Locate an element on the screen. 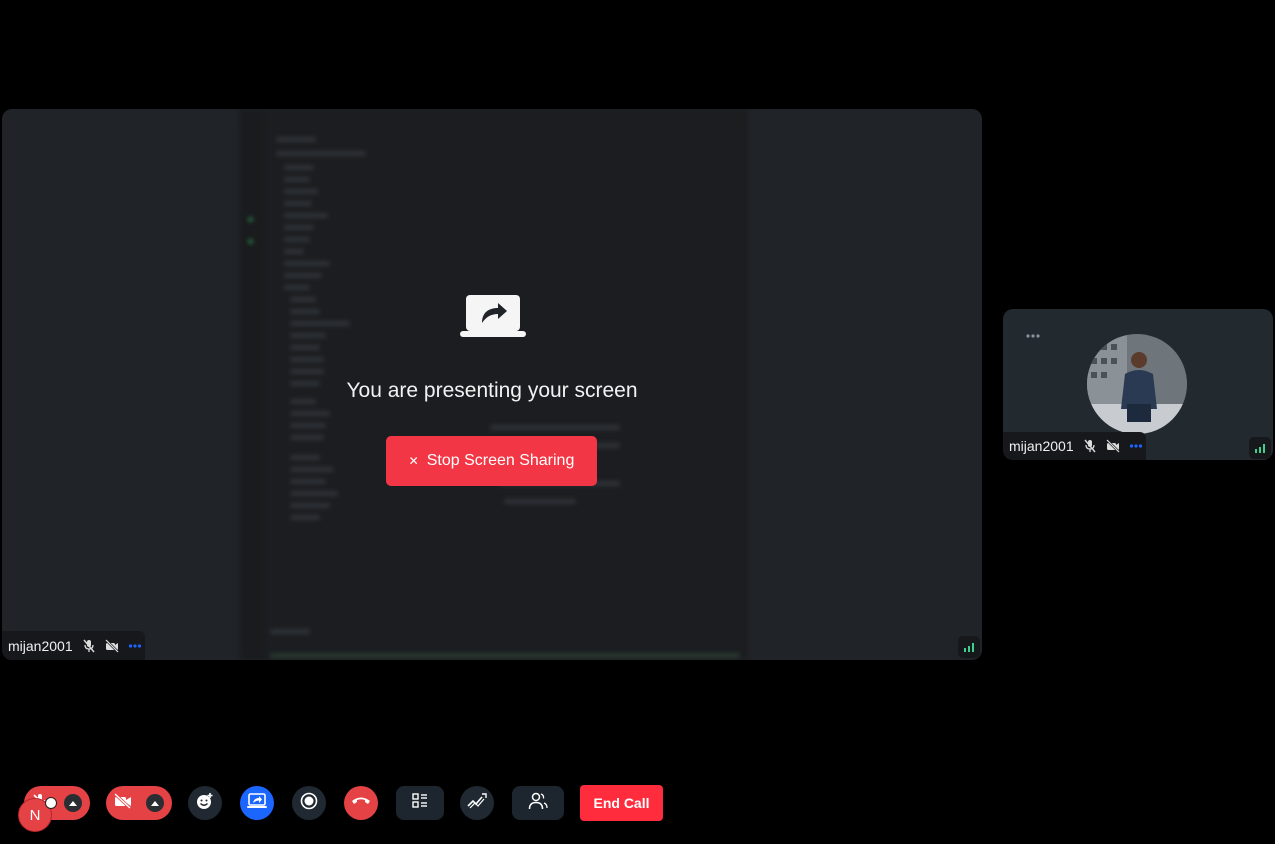 This screenshot has width=1275, height=844. layout-button is located at coordinates (420, 803).